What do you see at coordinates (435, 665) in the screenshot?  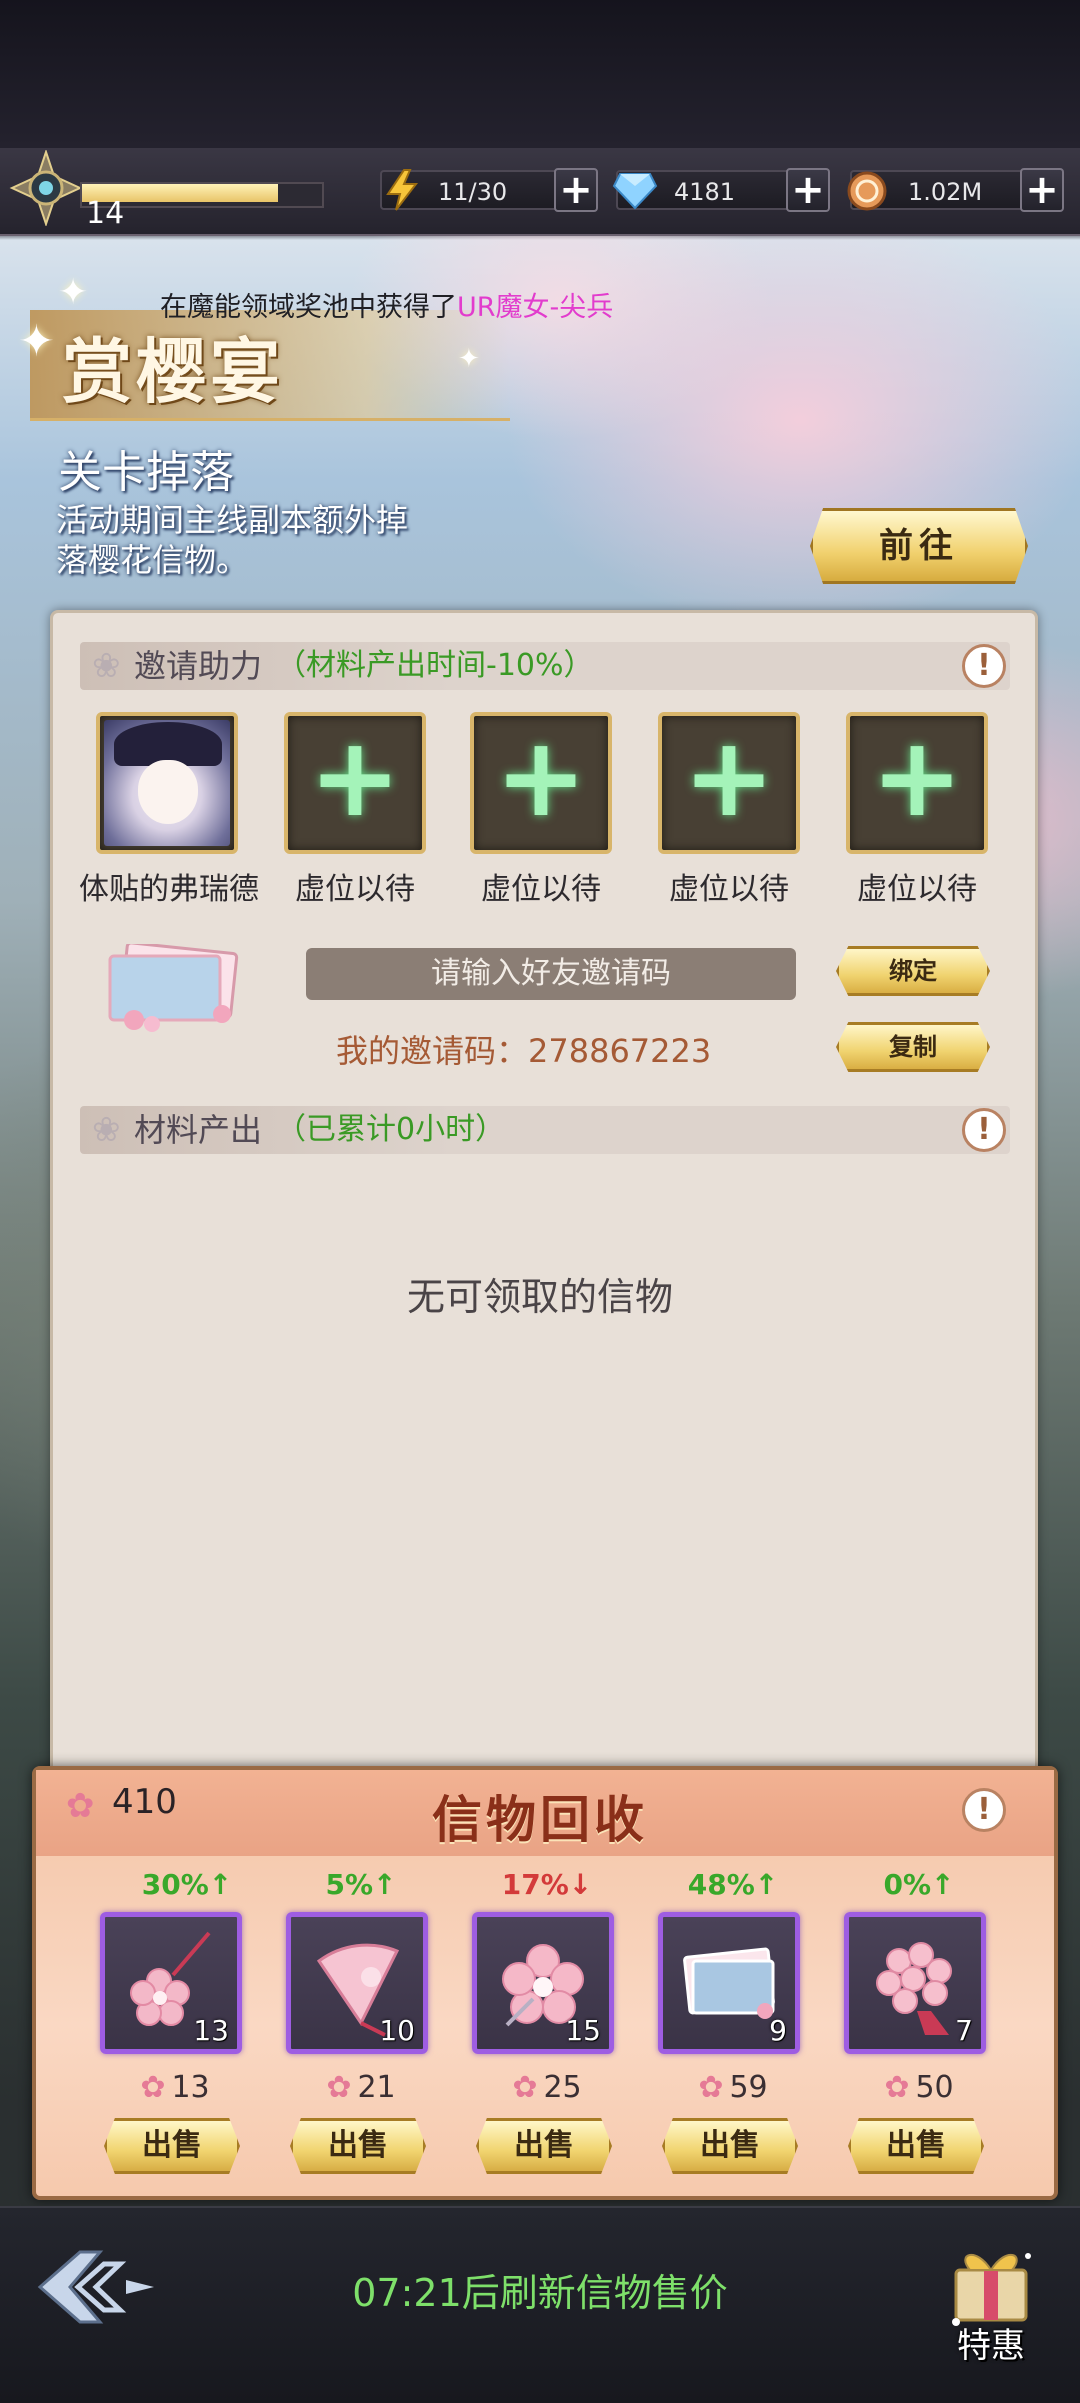 I see `invite-section-bonus: （材料产出时间-10%）` at bounding box center [435, 665].